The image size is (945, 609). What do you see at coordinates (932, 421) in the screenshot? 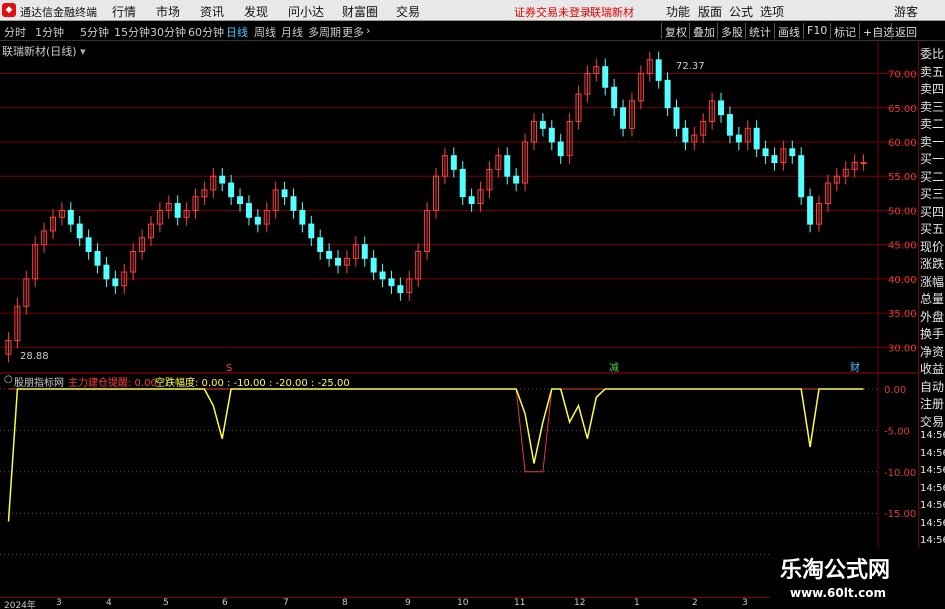
I see `quote-panel-item: 交易` at bounding box center [932, 421].